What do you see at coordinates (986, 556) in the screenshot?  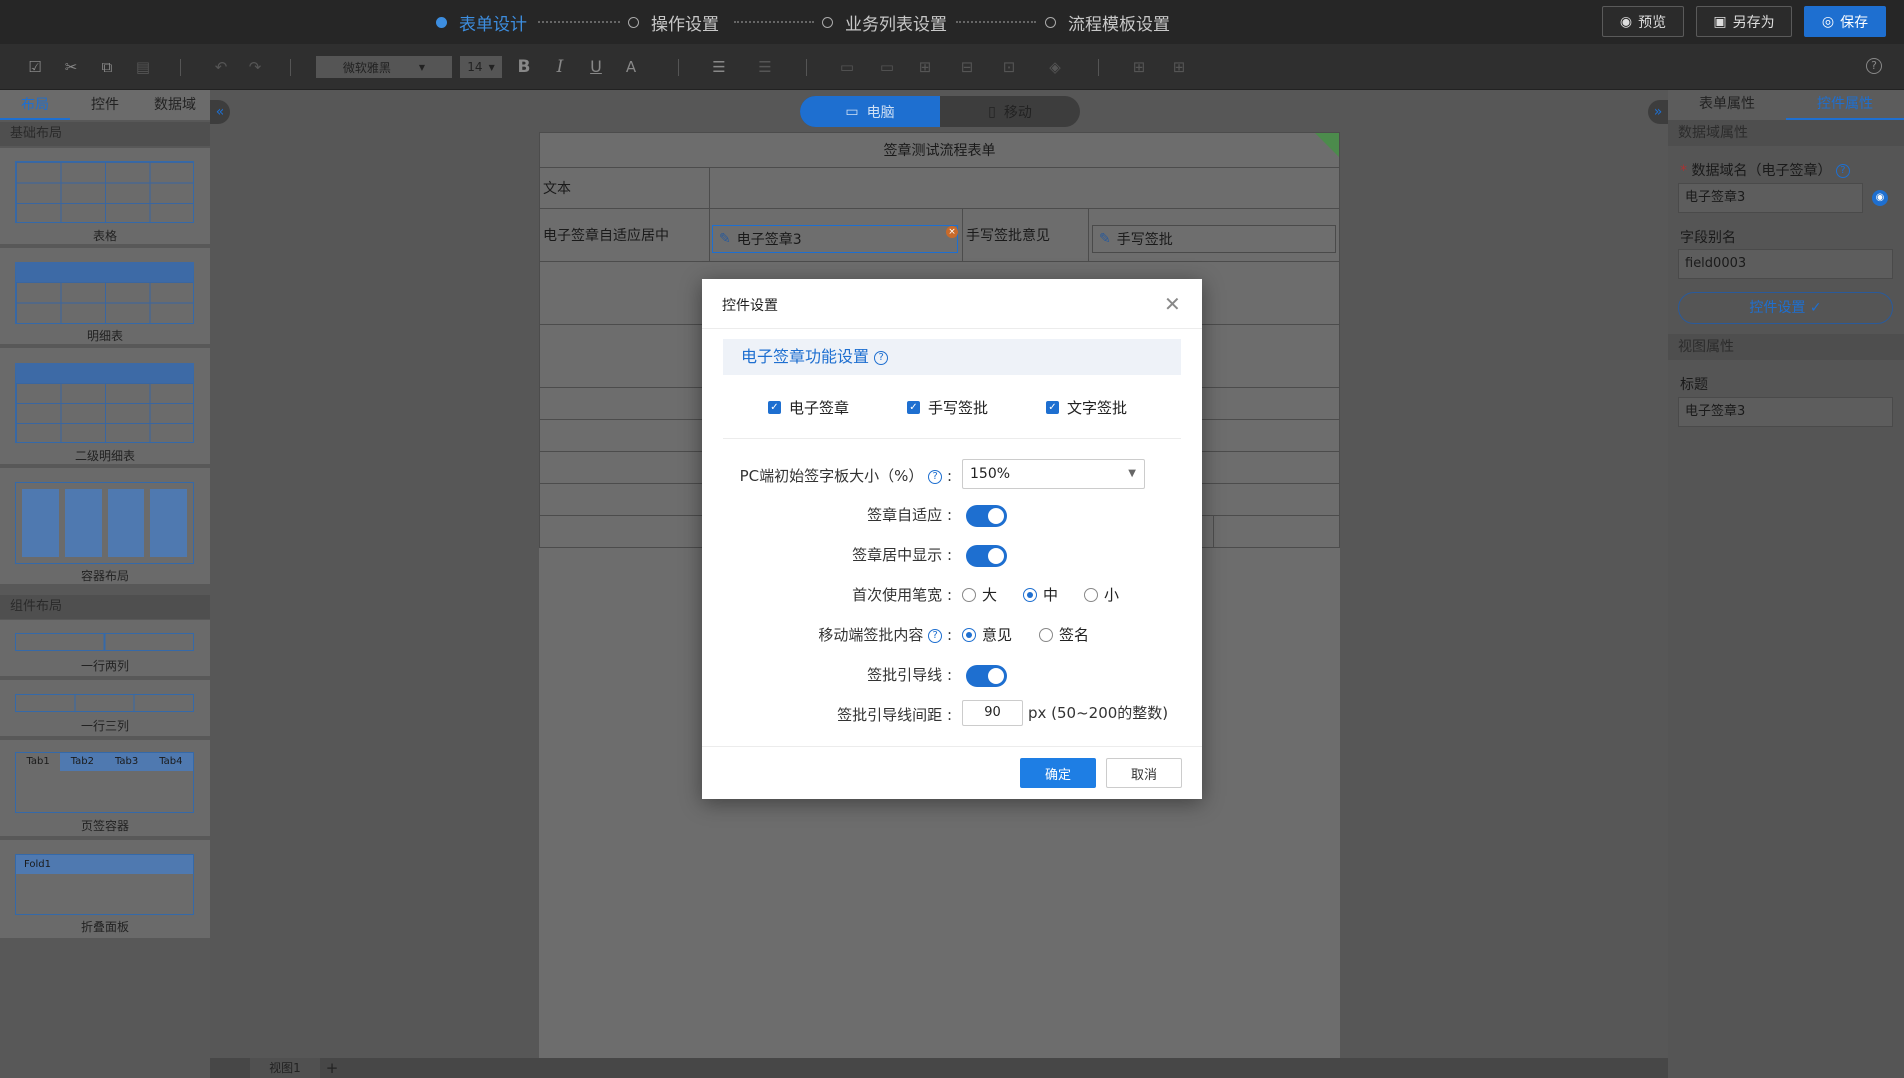 I see `center-toggle` at bounding box center [986, 556].